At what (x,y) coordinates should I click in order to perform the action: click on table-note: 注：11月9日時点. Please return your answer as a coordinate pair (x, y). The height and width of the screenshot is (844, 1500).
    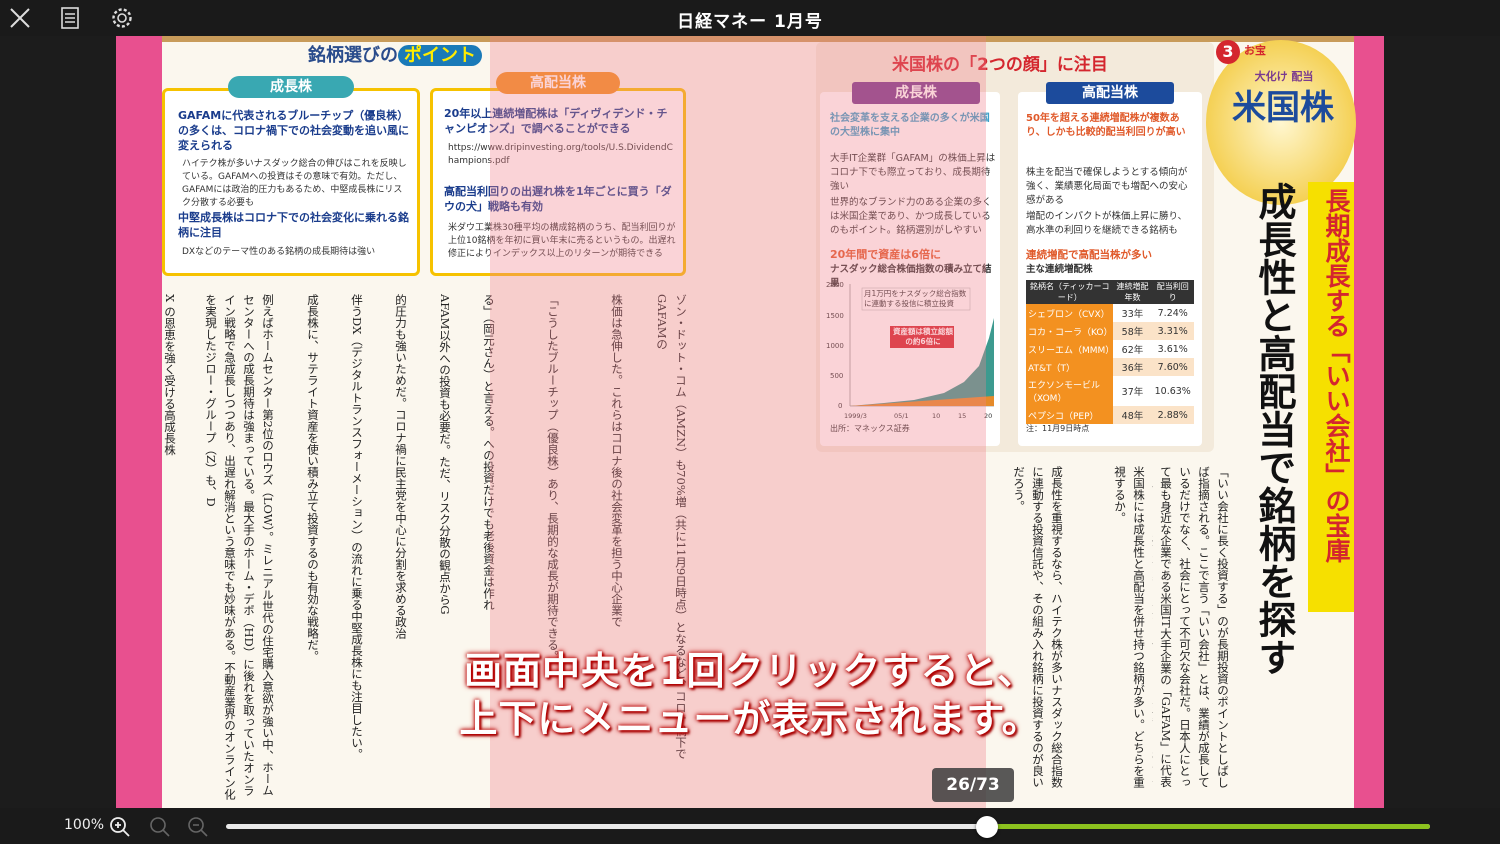
    Looking at the image, I should click on (1058, 428).